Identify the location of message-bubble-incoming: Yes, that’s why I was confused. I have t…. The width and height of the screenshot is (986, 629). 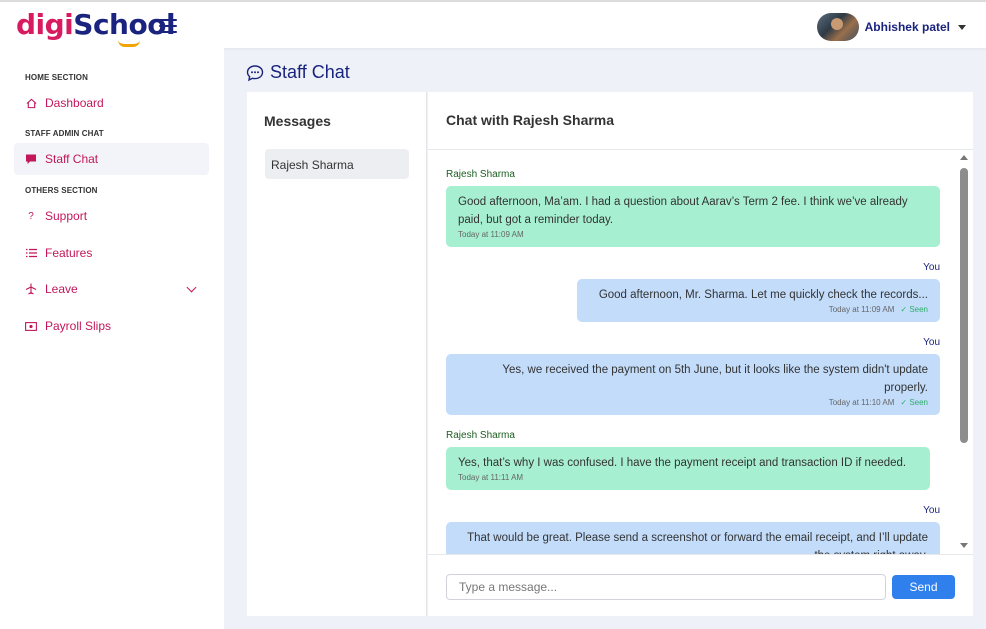
(688, 468).